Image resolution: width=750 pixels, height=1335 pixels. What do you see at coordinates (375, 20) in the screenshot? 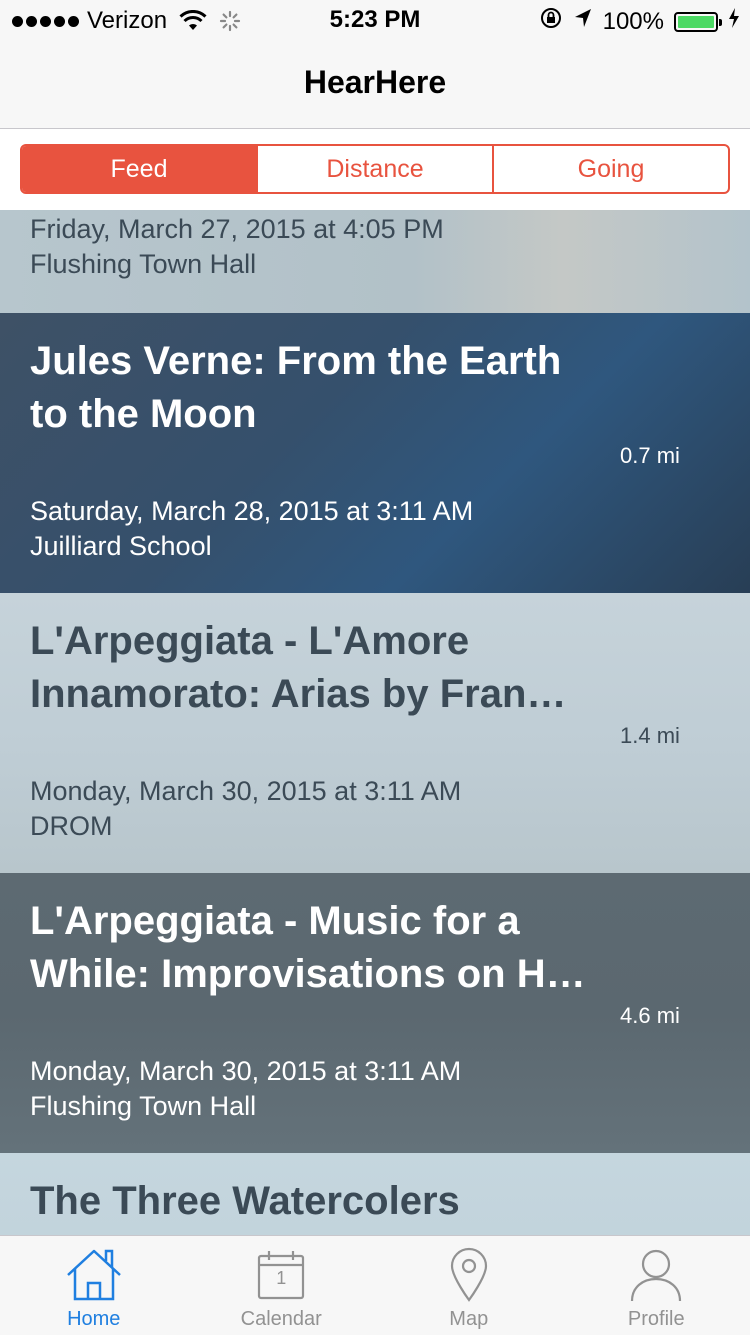
I see `status-bar: Verizon 5:23 P` at bounding box center [375, 20].